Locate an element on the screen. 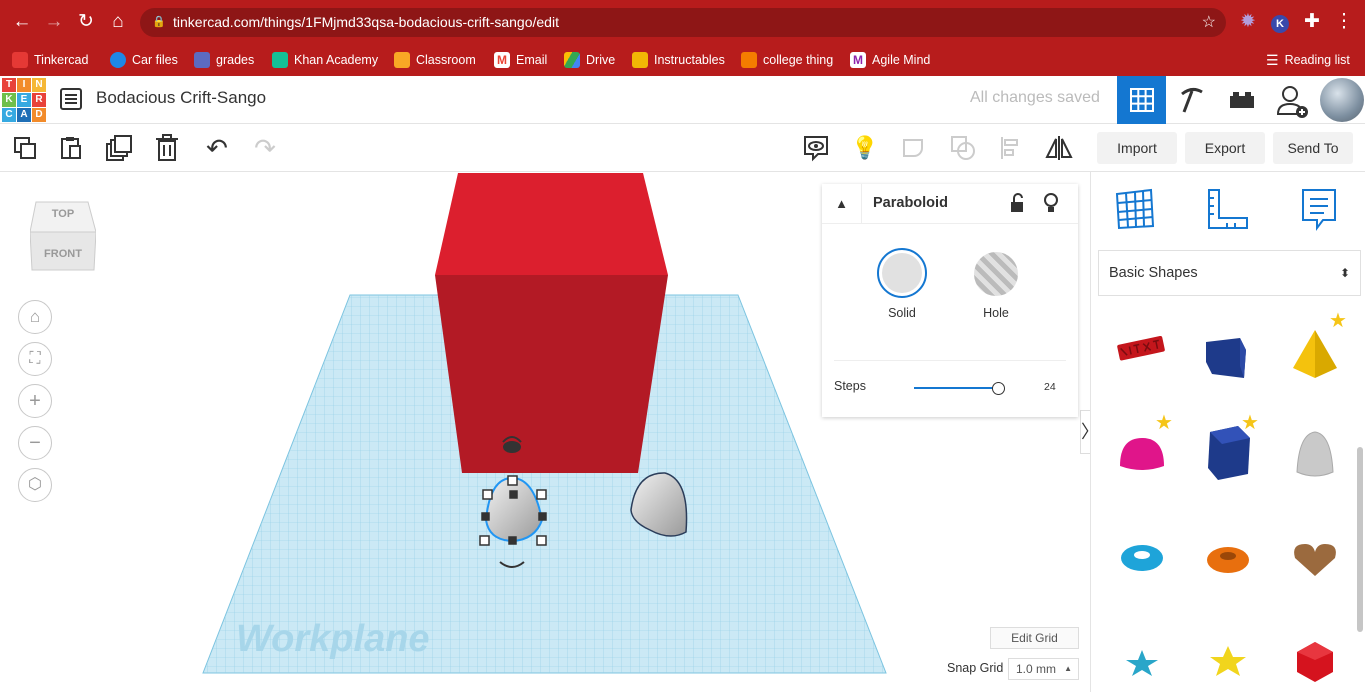 The image size is (1365, 697). logo-letter: K is located at coordinates (9, 100).